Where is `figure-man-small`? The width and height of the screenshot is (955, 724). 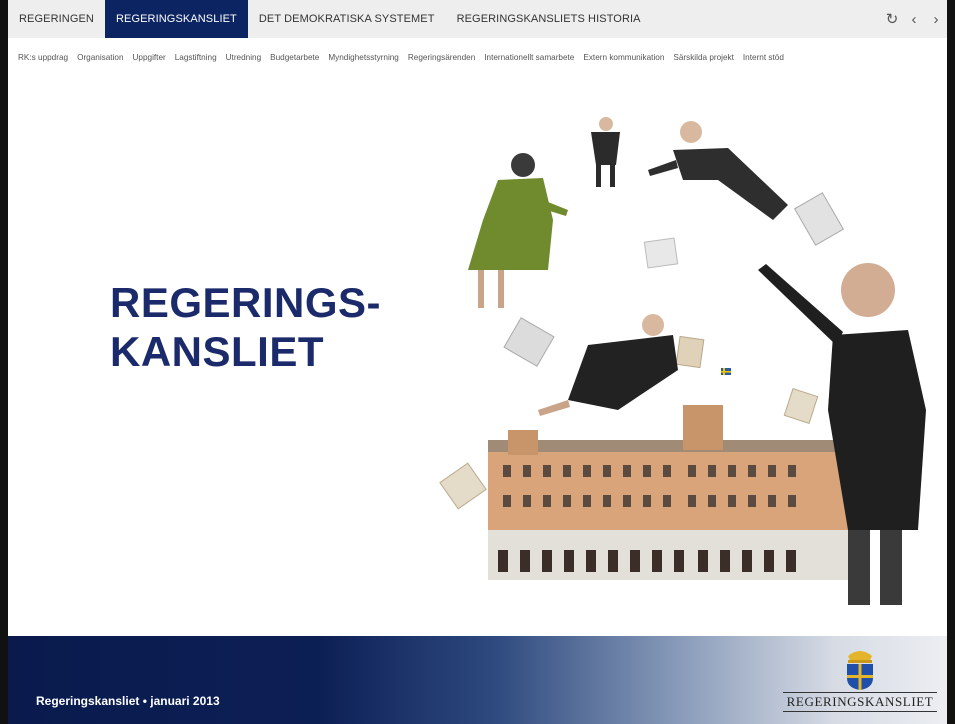 figure-man-small is located at coordinates (605, 152).